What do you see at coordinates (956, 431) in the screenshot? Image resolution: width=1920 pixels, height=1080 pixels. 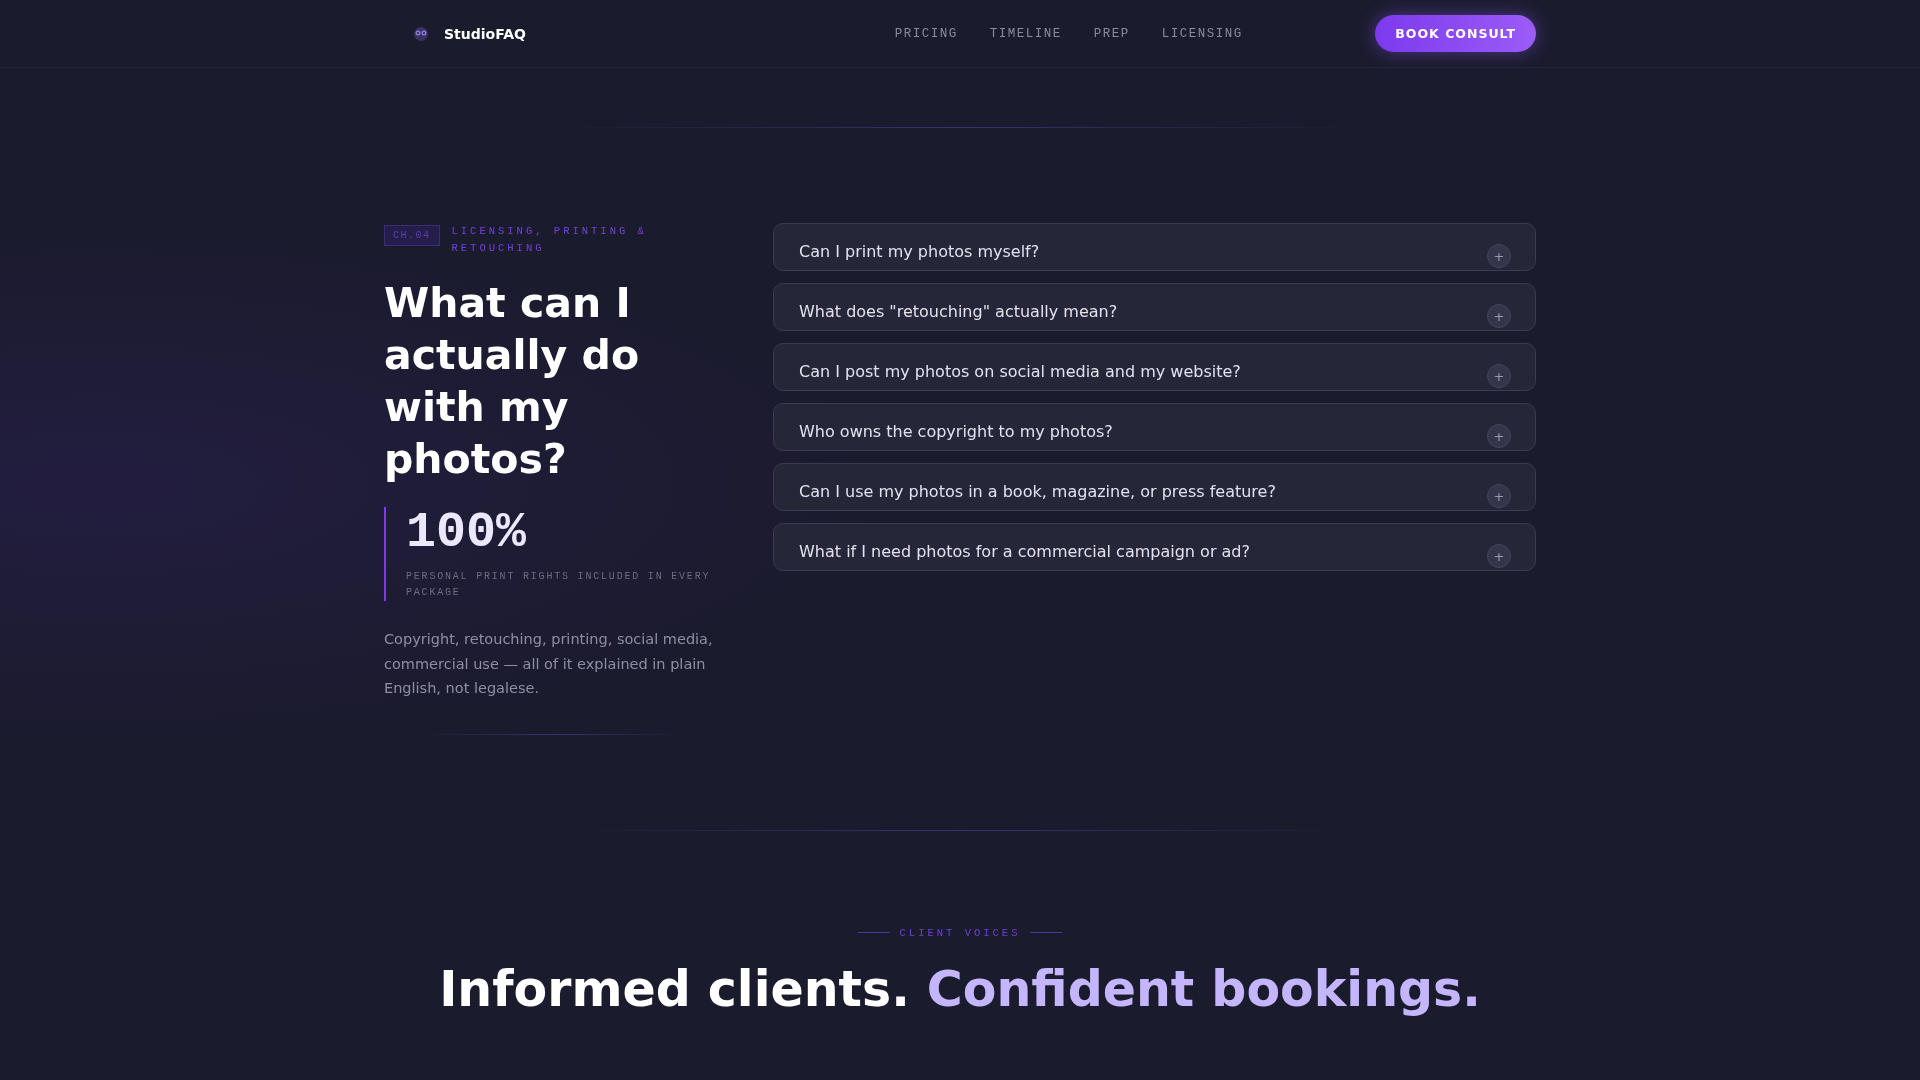 I see `faq-question: Who owns the copyright to my photos?` at bounding box center [956, 431].